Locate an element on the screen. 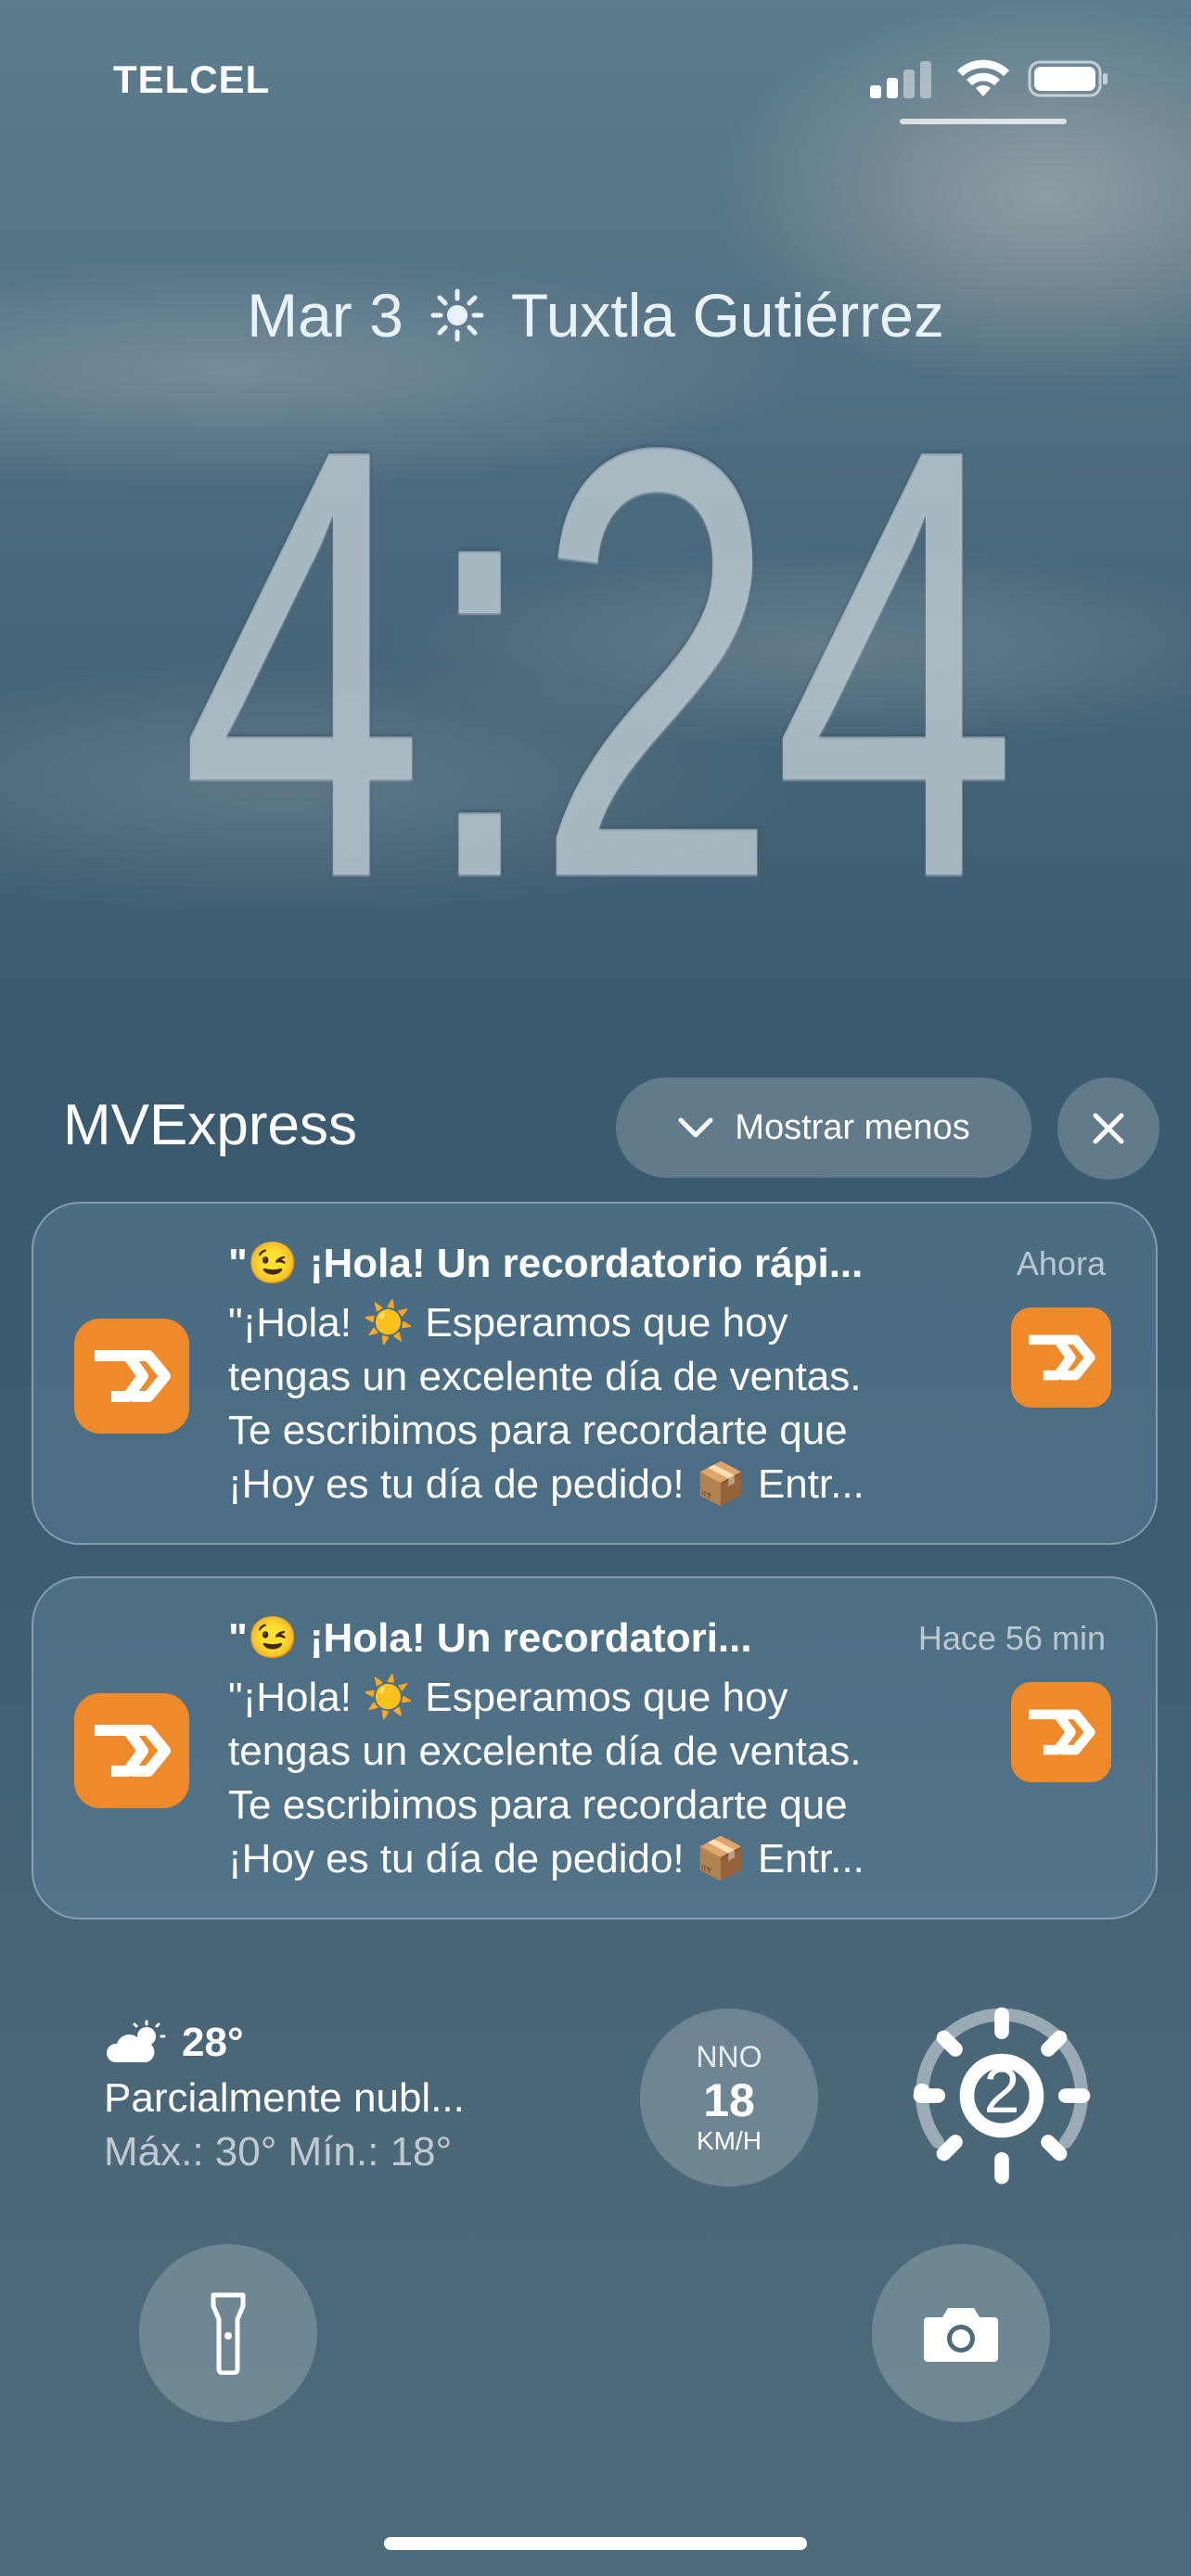 This screenshot has height=2576, width=1191. wind-speed: 18 is located at coordinates (729, 2099).